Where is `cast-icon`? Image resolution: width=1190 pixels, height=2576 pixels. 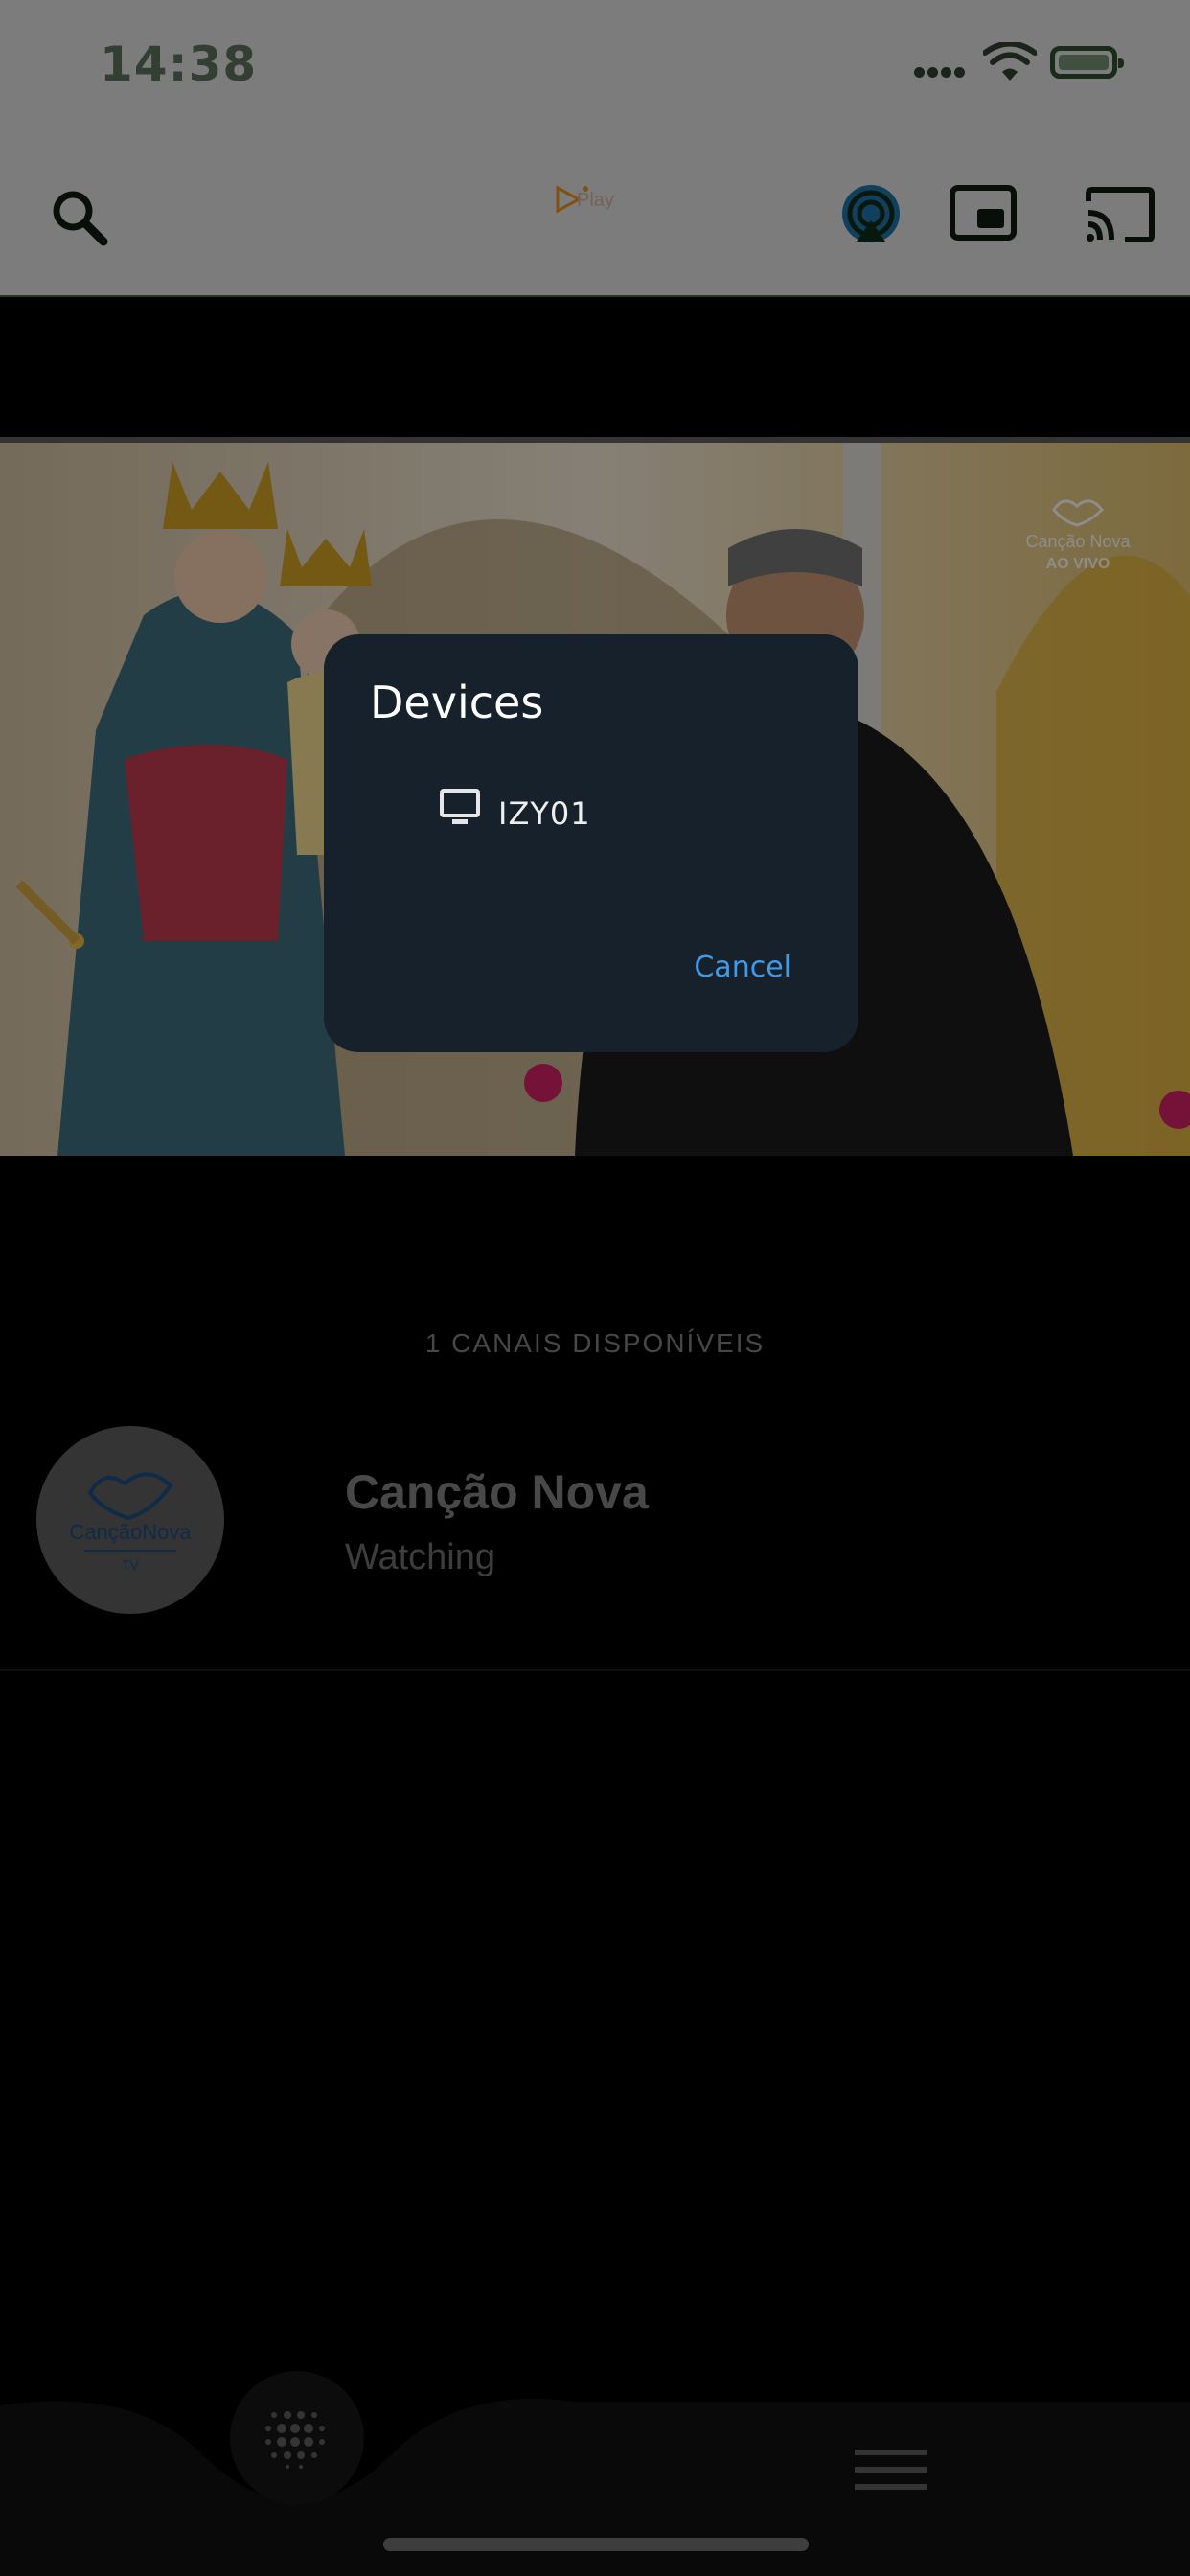
cast-icon is located at coordinates (1121, 217).